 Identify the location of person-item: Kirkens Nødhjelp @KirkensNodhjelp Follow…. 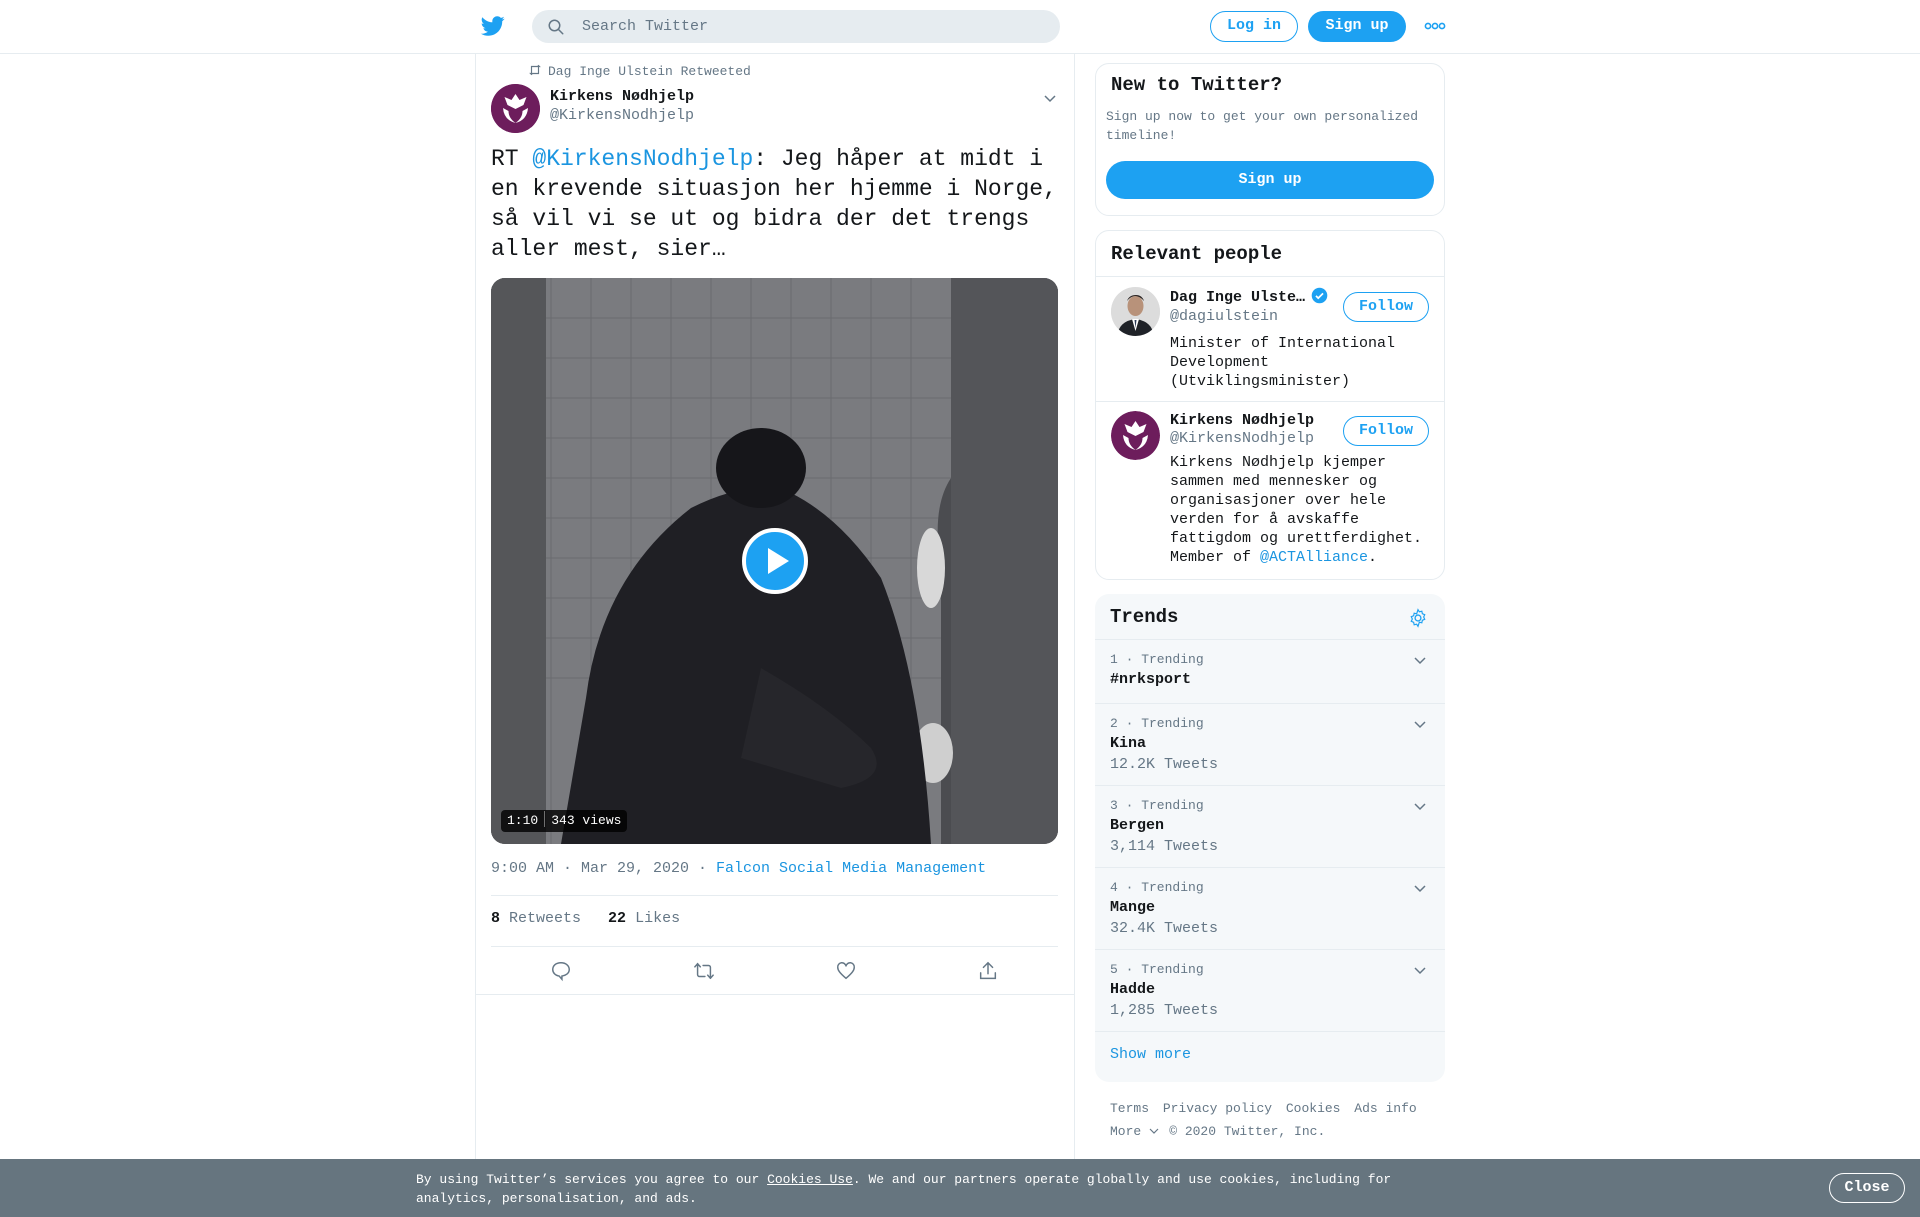
(1270, 489).